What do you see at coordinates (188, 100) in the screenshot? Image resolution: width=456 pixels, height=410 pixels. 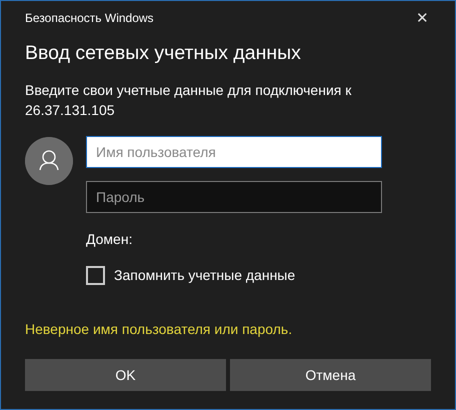 I see `description-text: Введите свои учетные данные для подключения к 26.37.131.105` at bounding box center [188, 100].